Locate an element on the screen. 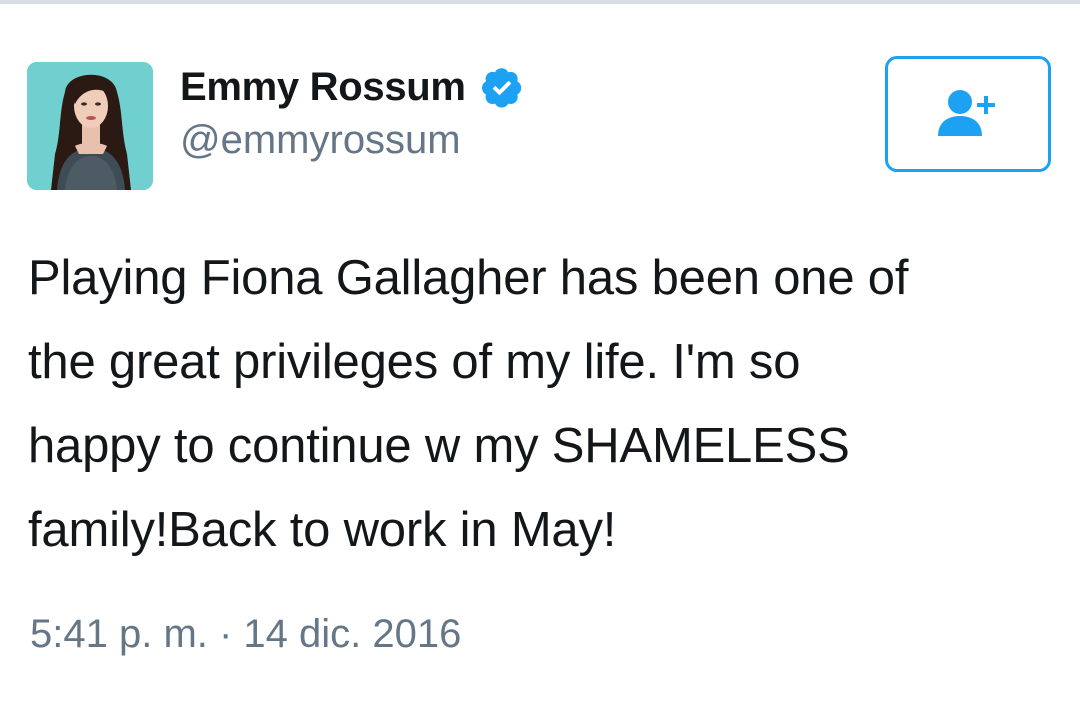 This screenshot has height=709, width=1080. avatar is located at coordinates (90, 126).